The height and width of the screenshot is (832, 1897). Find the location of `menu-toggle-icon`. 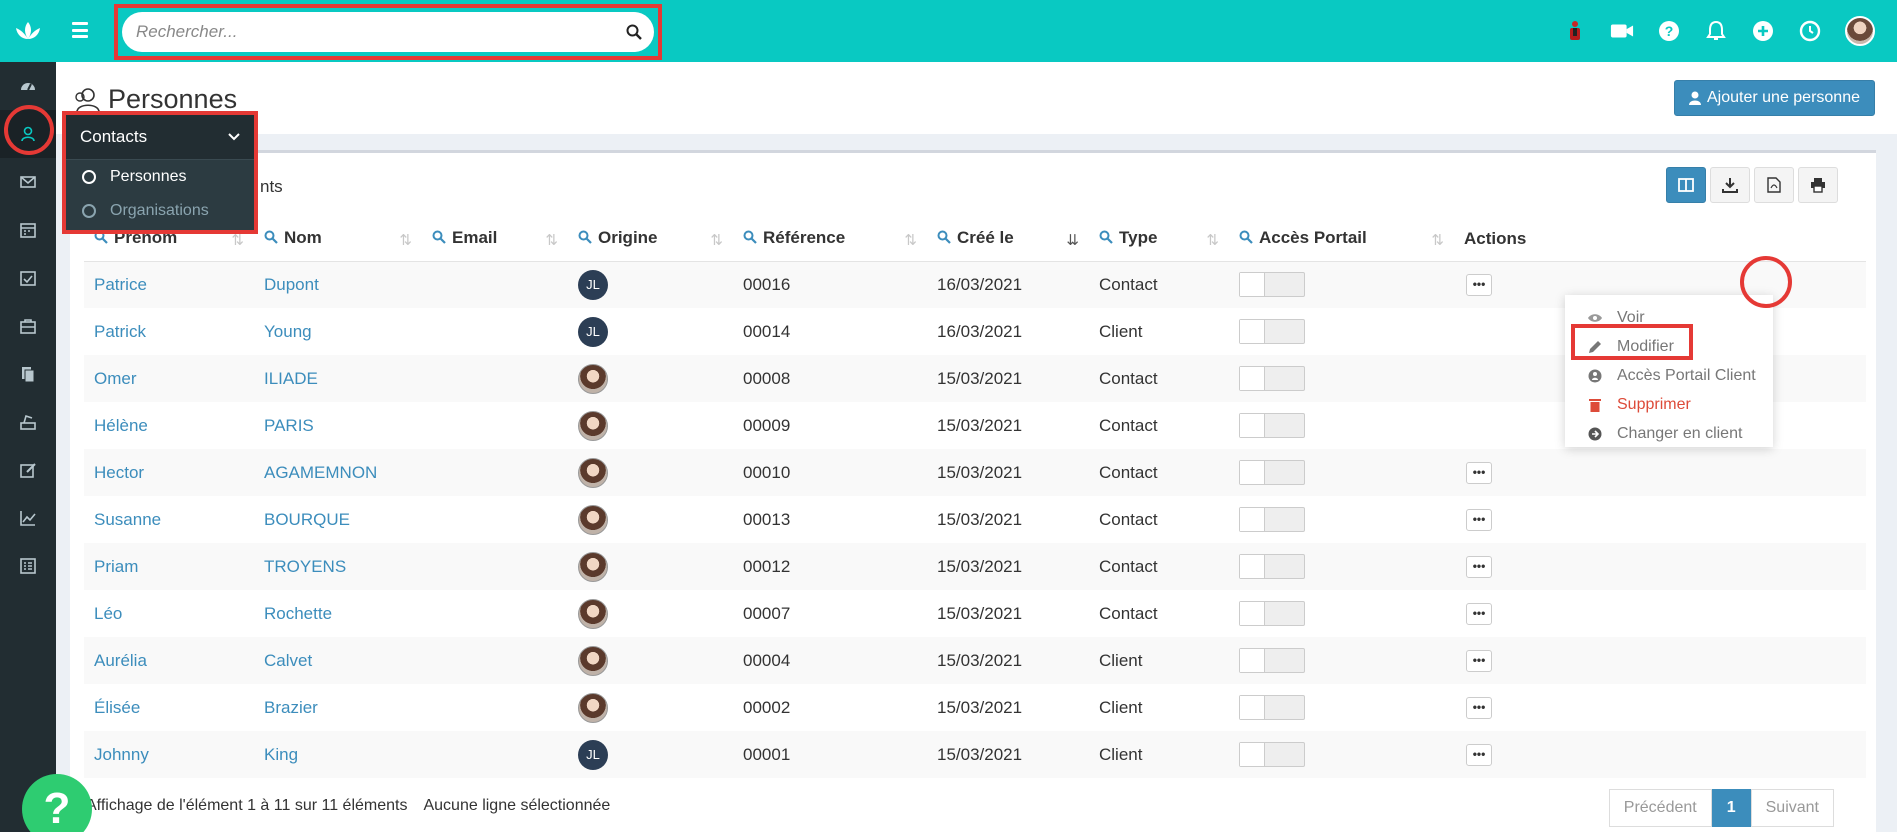

menu-toggle-icon is located at coordinates (80, 30).